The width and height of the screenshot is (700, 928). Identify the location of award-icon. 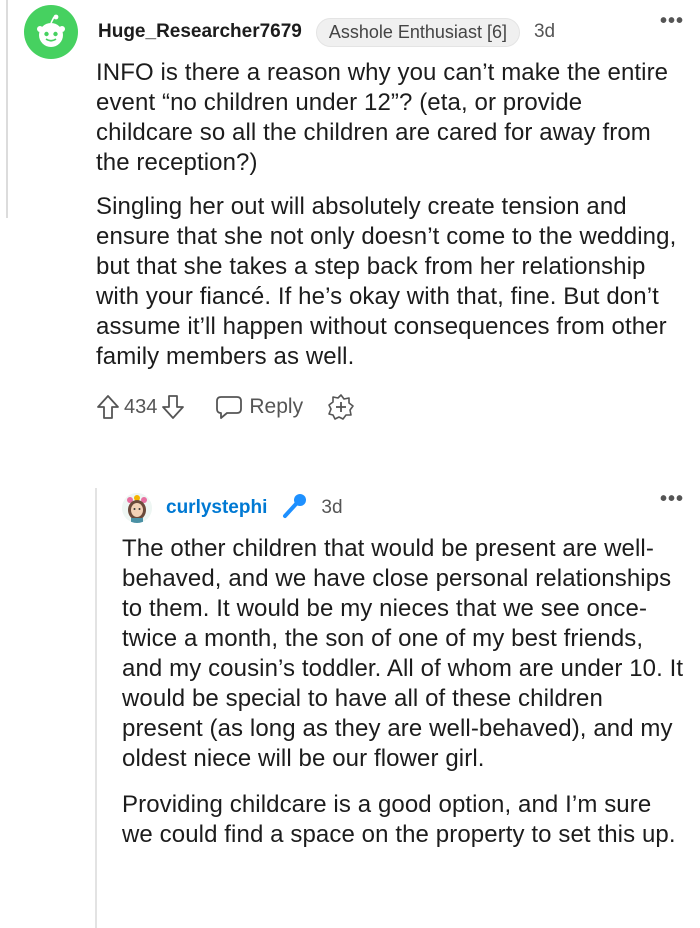
(341, 407).